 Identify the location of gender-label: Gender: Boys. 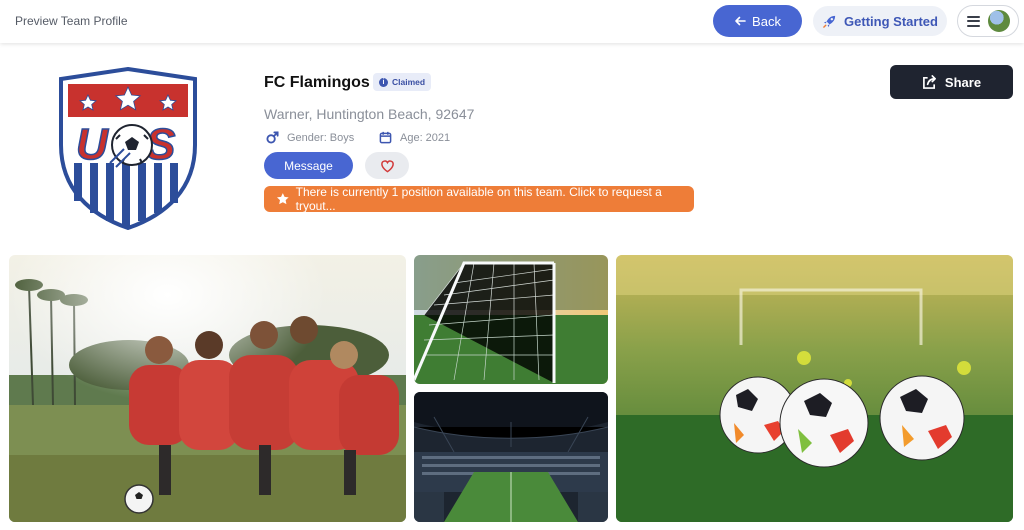
(321, 137).